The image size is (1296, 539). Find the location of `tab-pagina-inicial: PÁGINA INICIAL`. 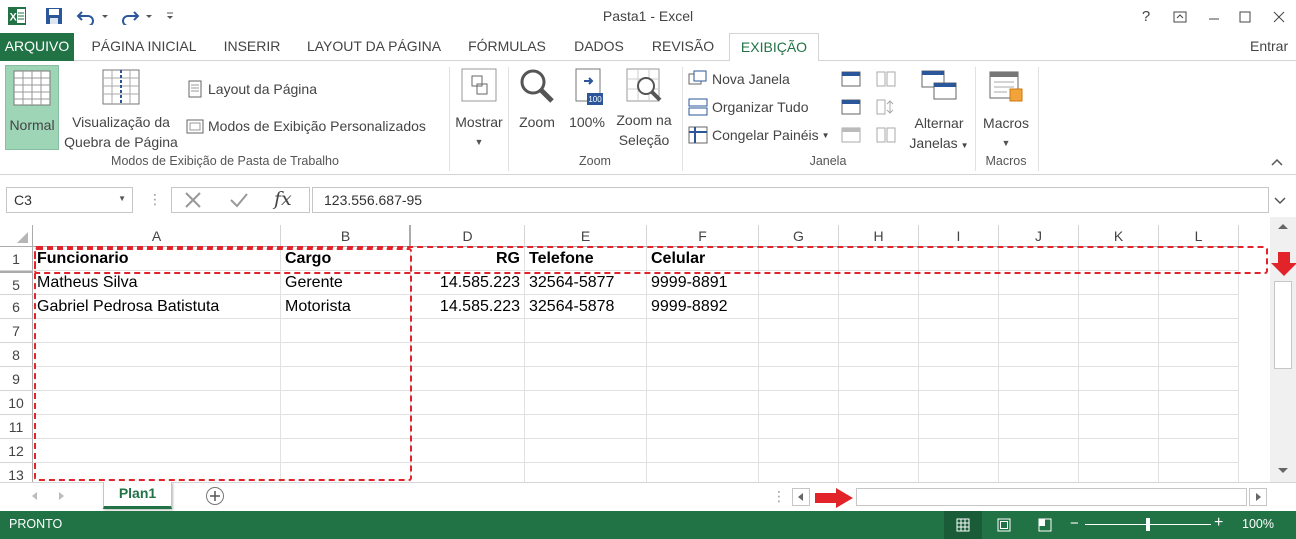

tab-pagina-inicial: PÁGINA INICIAL is located at coordinates (144, 47).